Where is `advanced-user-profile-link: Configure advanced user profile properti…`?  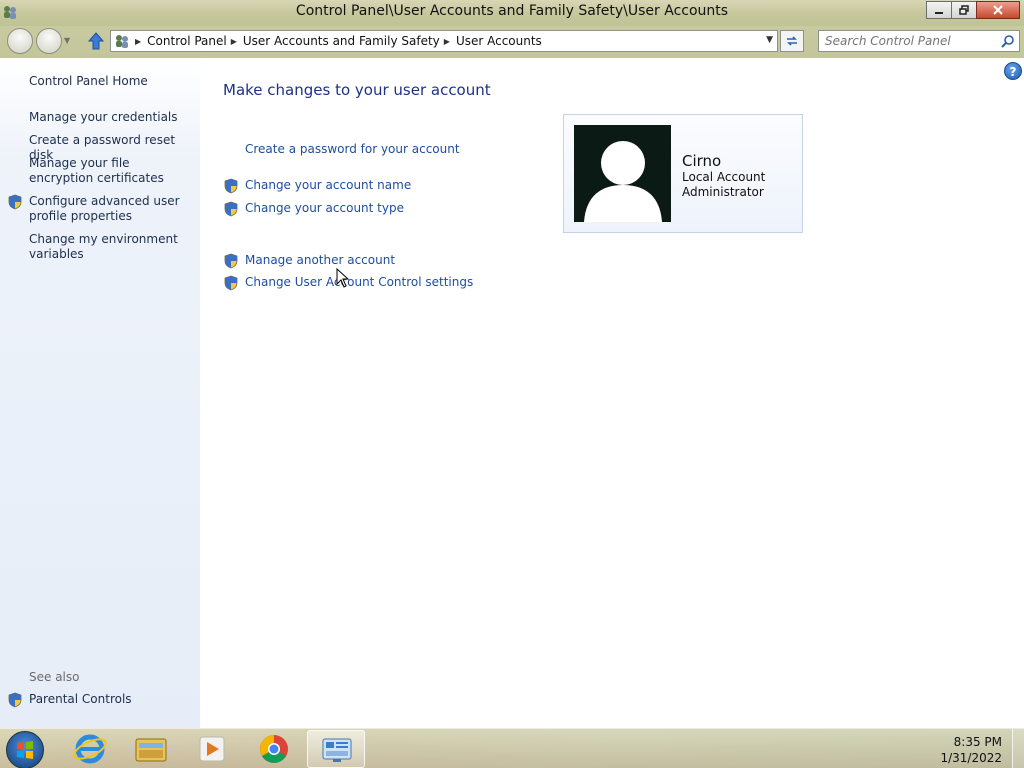
advanced-user-profile-link: Configure advanced user profile properti… is located at coordinates (112, 209).